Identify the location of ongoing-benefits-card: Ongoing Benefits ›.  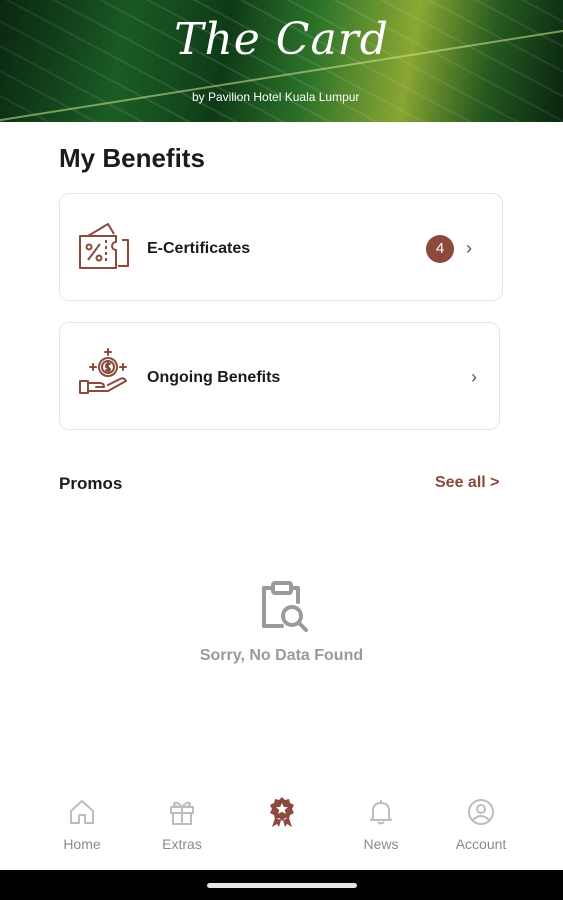
(279, 376).